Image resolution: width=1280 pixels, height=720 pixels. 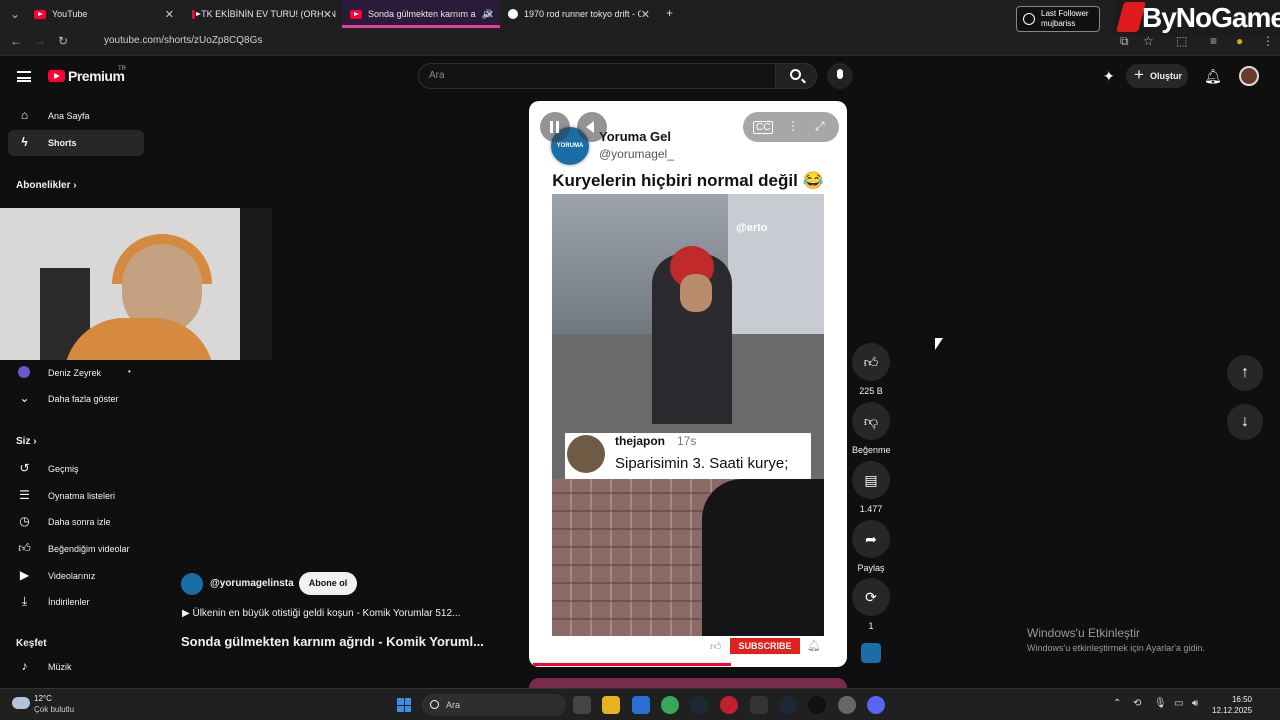 What do you see at coordinates (192, 584) in the screenshot?
I see `channel-avatar` at bounding box center [192, 584].